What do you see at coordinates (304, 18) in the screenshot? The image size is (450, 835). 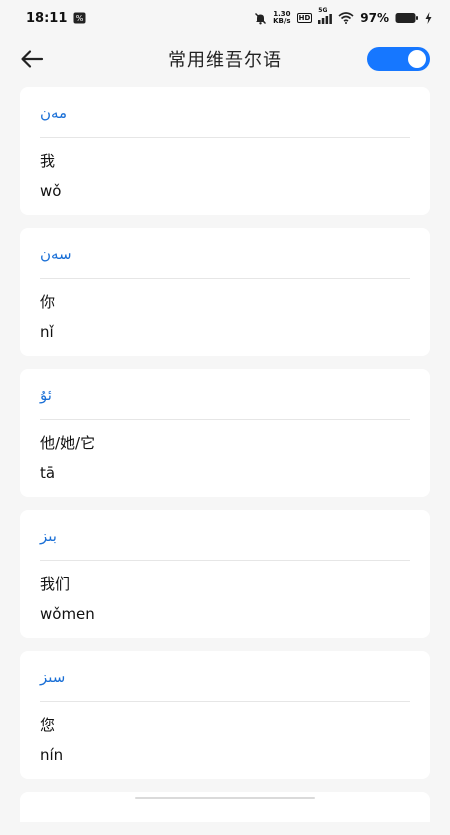 I see `hd-badge: HD` at bounding box center [304, 18].